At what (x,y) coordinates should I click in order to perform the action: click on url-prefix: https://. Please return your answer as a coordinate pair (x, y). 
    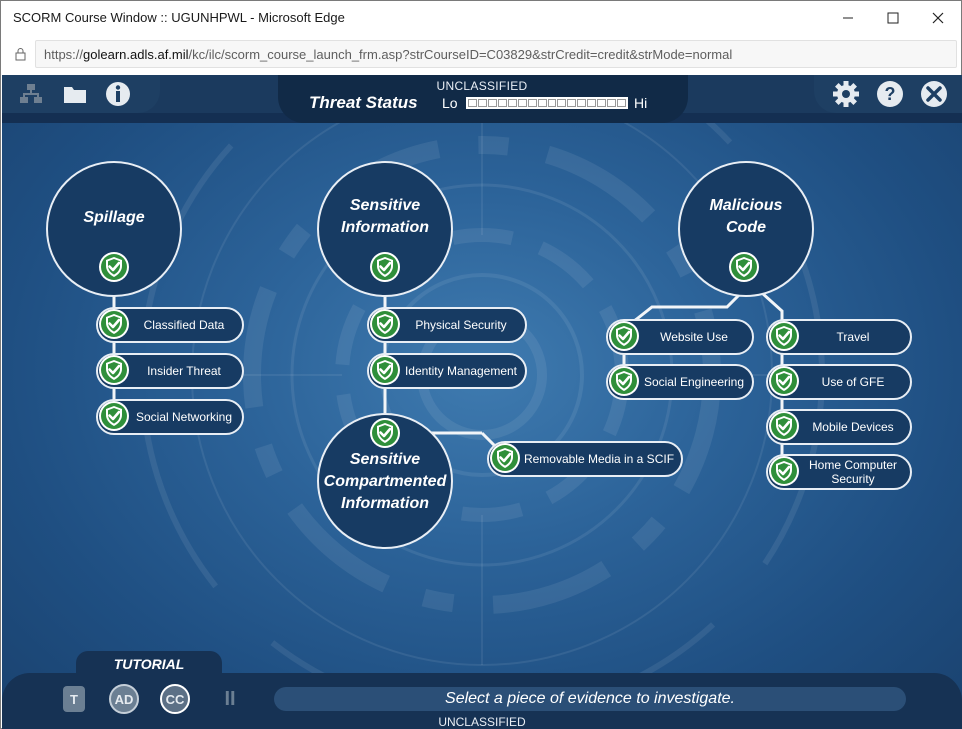
    Looking at the image, I should click on (64, 54).